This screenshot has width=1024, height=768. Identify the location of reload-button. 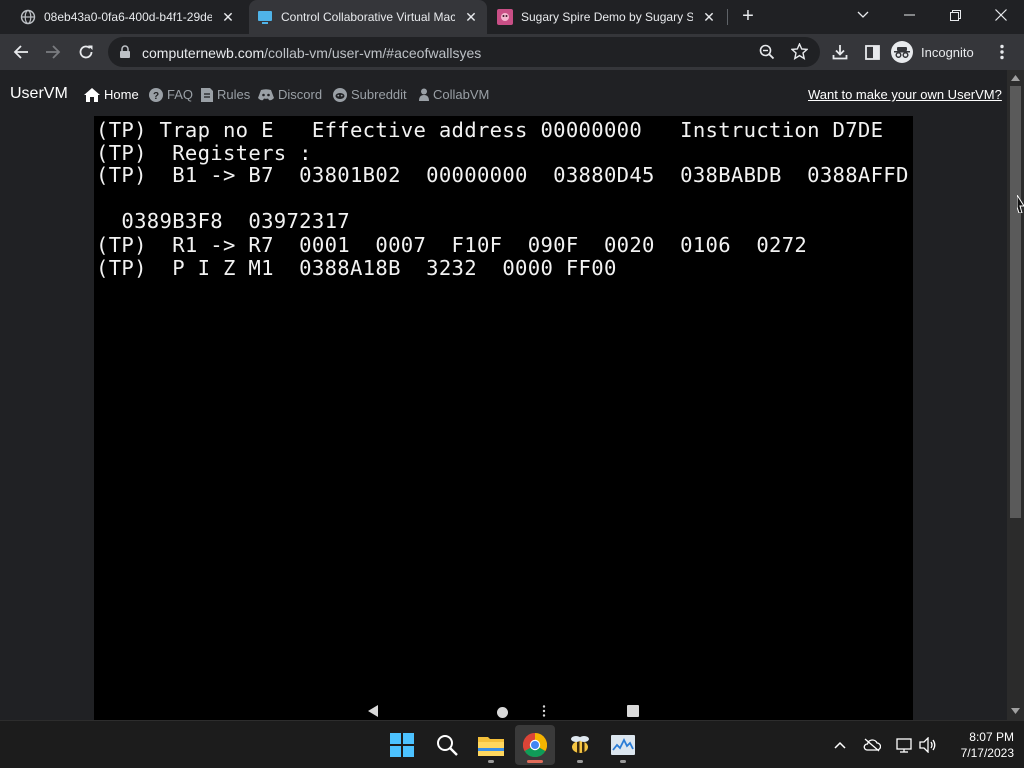
(86, 52).